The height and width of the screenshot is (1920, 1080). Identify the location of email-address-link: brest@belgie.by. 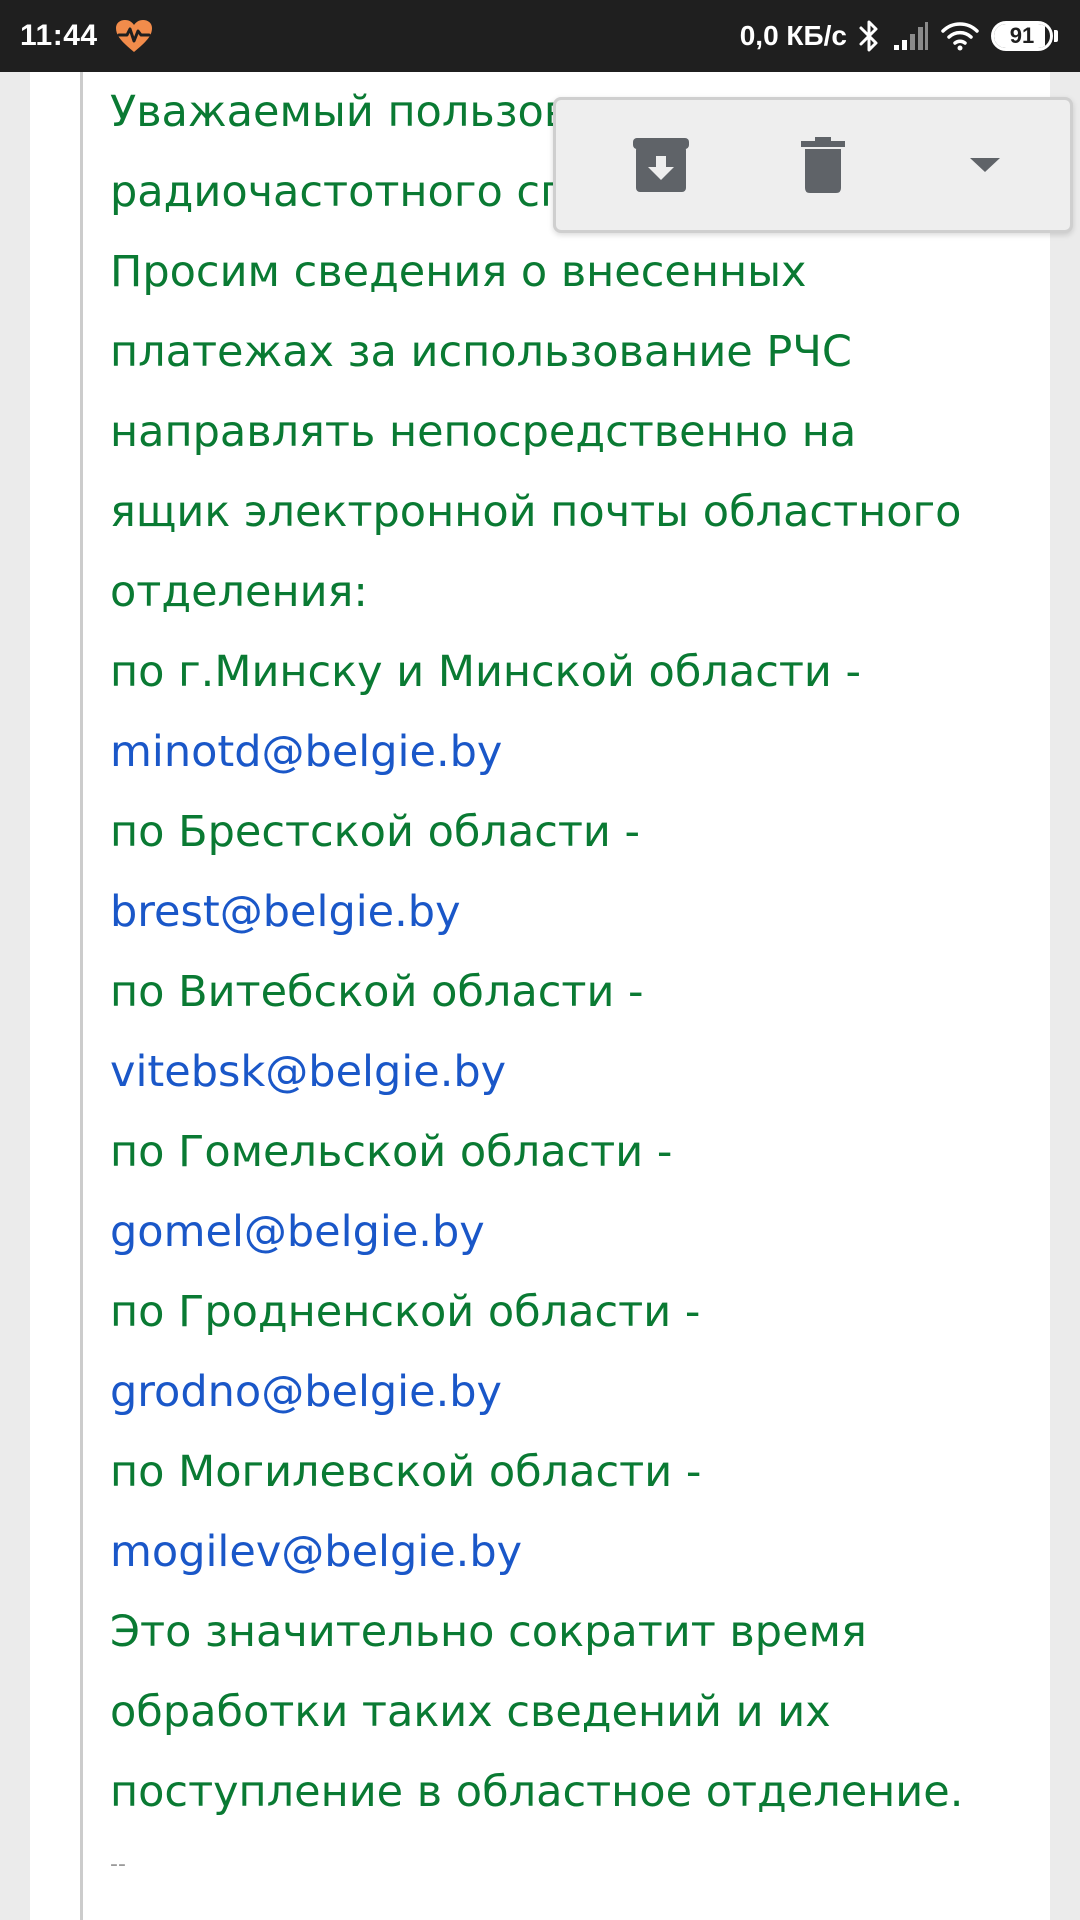
(570, 912).